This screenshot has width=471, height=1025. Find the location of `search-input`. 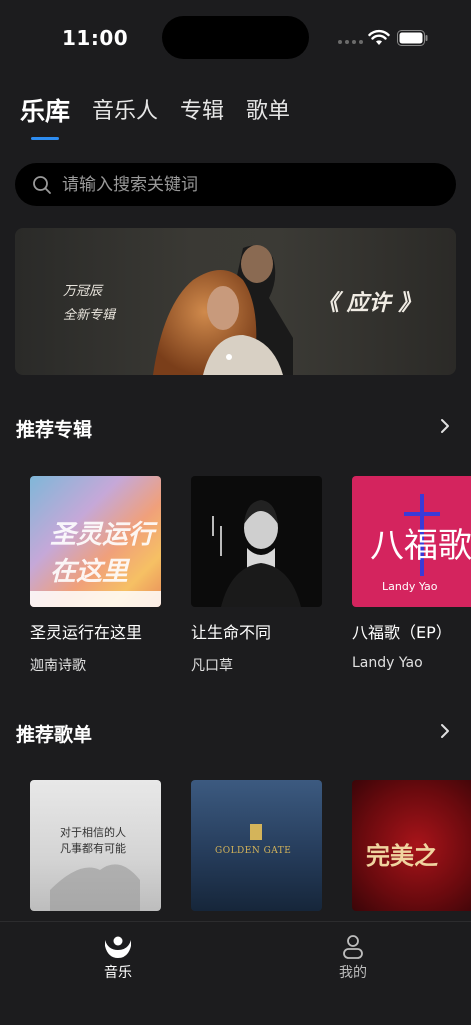

search-input is located at coordinates (242, 184).